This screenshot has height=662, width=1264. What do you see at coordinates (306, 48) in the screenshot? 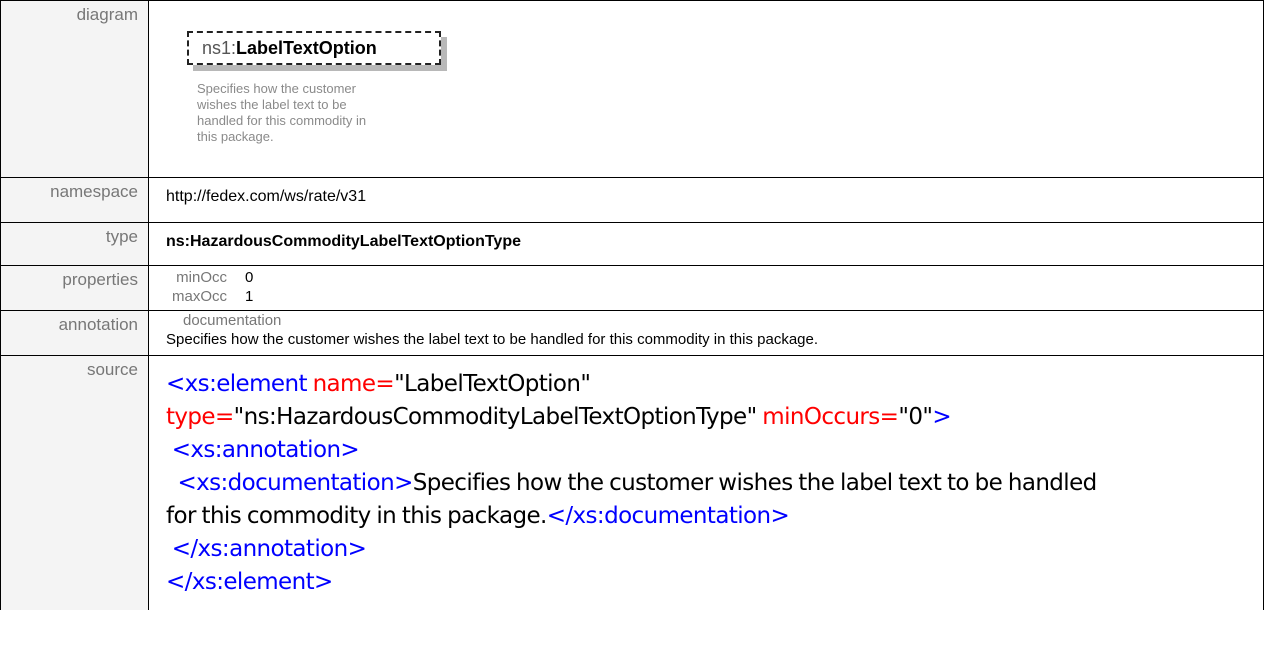
I see `diagram-local-name: LabelTextOption` at bounding box center [306, 48].